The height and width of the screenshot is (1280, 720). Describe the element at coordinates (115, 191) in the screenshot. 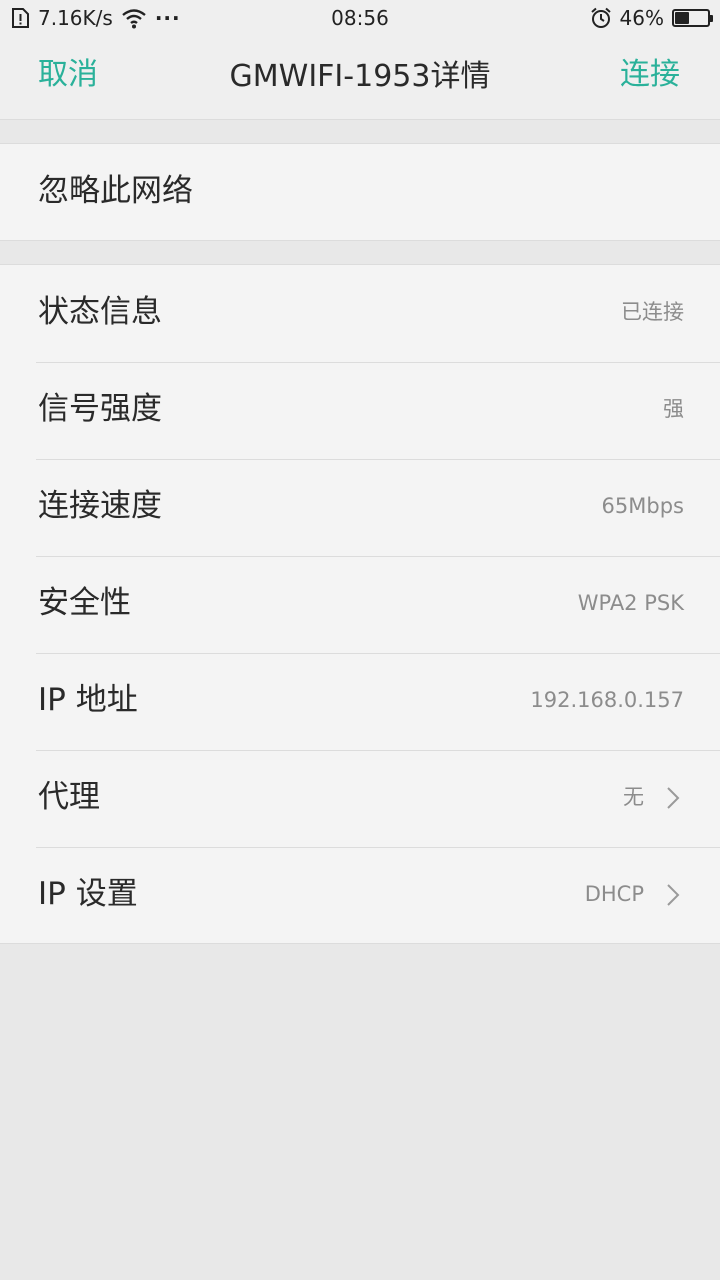

I see `forget-network-button: 忽略此网络` at that location.